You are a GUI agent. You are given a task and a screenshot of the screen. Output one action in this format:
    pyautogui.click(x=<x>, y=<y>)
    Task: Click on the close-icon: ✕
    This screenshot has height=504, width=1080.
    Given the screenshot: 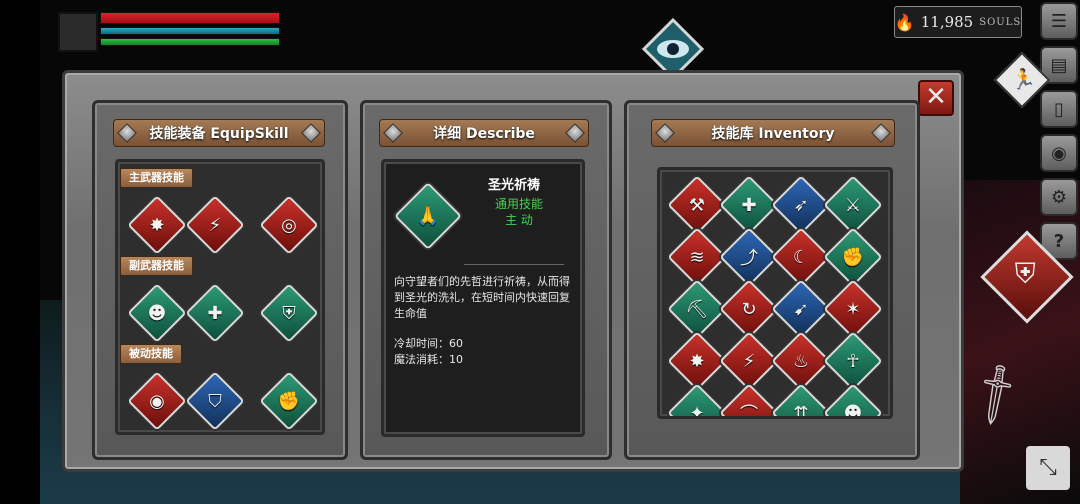 What is the action you would take?
    pyautogui.click(x=936, y=97)
    